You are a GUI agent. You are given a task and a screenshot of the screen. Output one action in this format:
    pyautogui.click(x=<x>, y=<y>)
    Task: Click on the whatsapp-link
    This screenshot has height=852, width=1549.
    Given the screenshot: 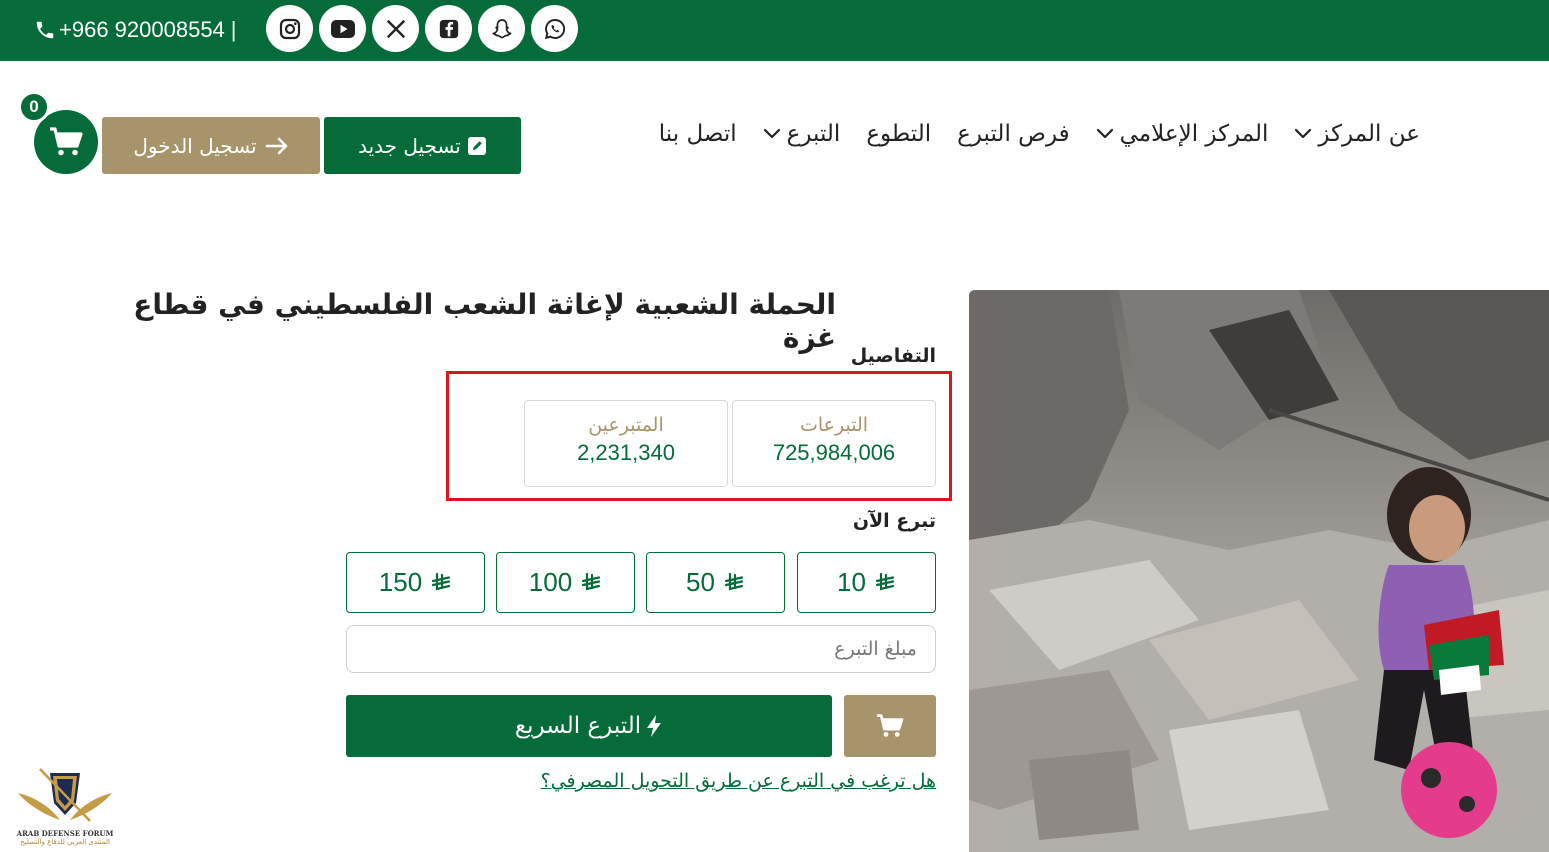 What is the action you would take?
    pyautogui.click(x=554, y=28)
    